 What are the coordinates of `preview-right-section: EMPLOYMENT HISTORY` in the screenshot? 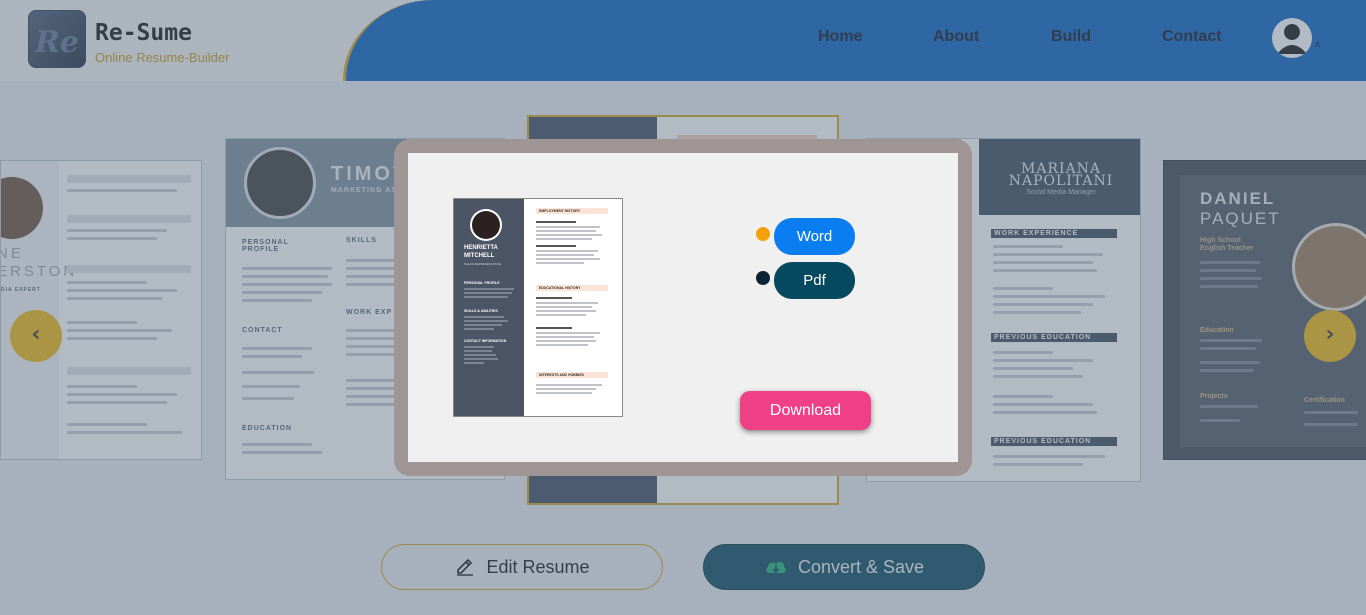 It's located at (560, 211).